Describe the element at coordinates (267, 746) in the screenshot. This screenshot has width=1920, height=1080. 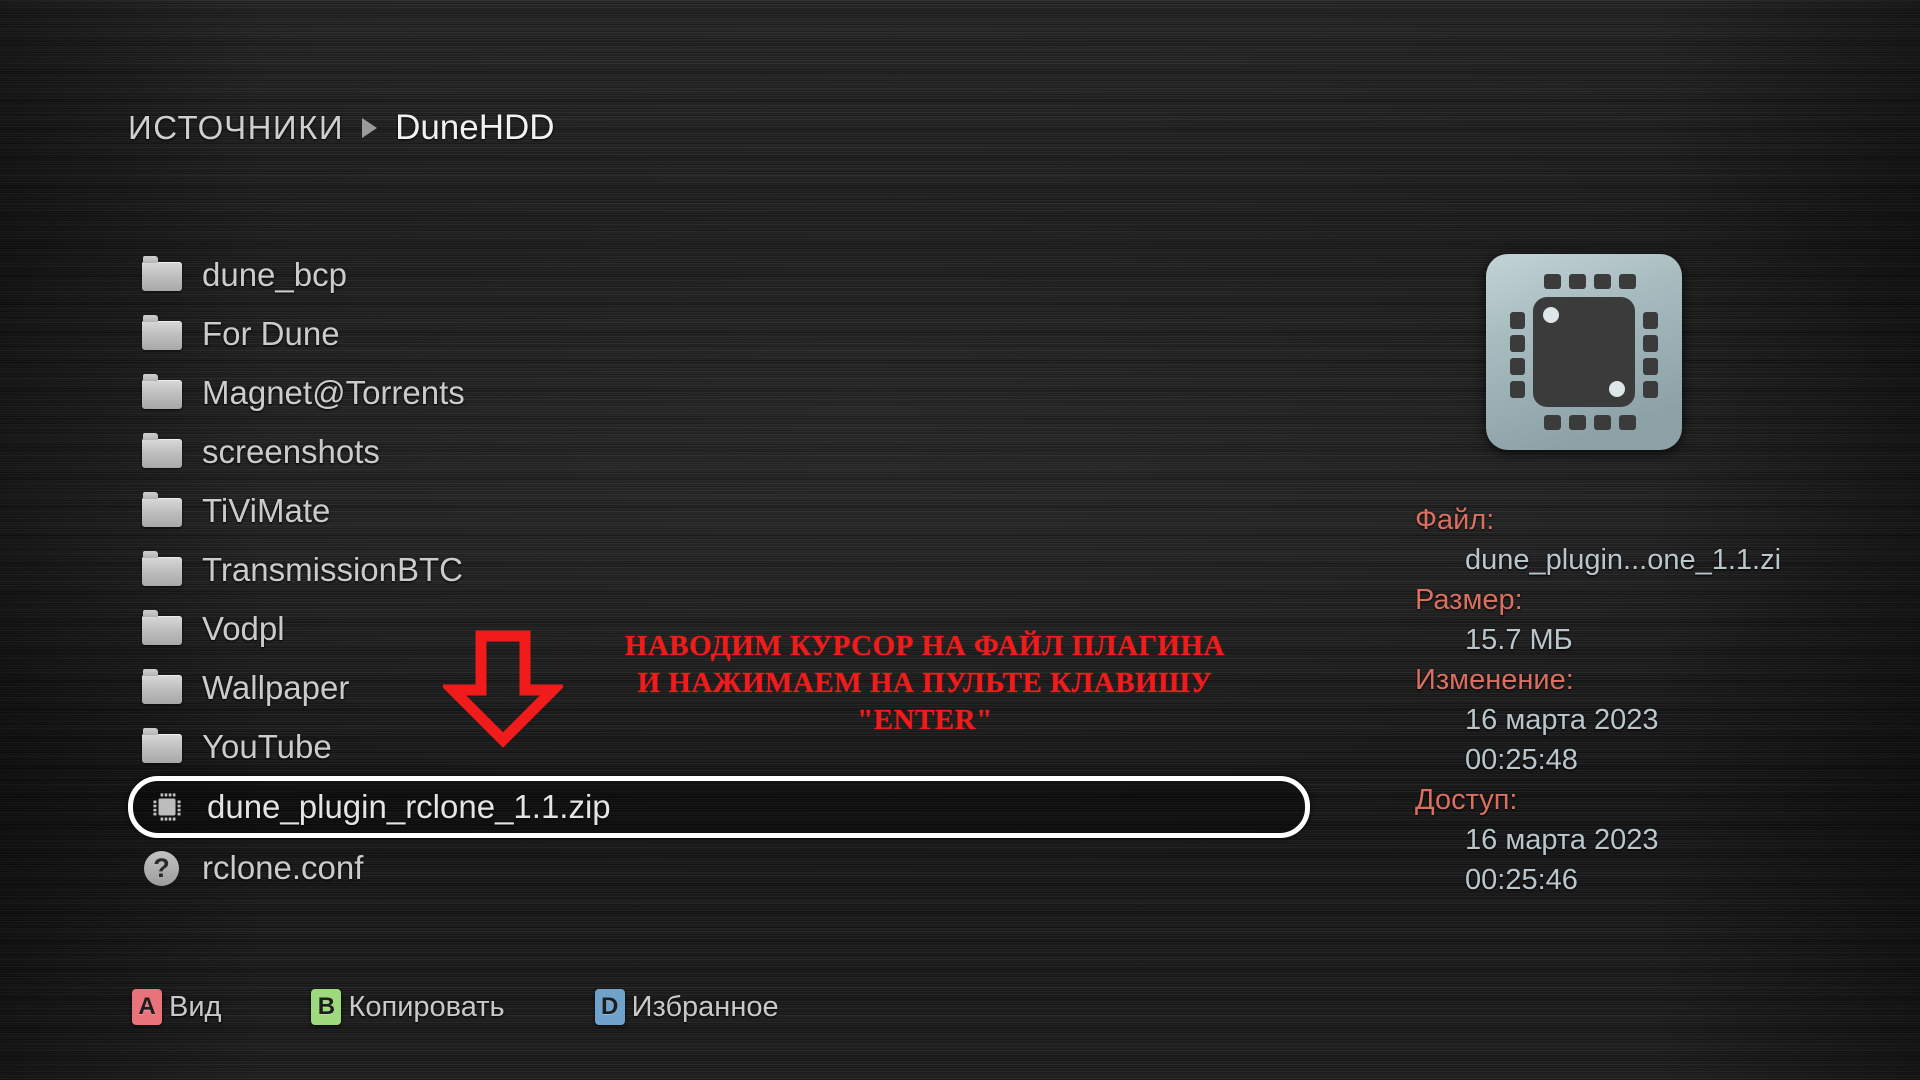
I see `file-row-label: YouTube` at that location.